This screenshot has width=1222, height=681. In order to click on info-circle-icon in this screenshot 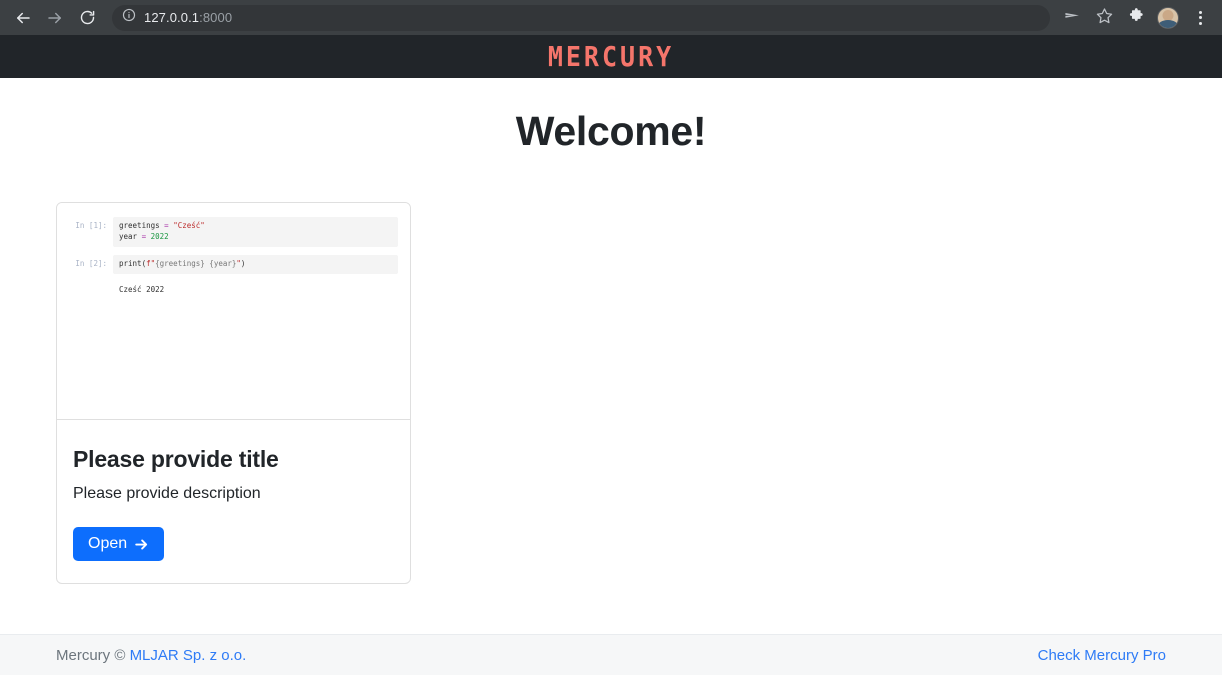, I will do `click(129, 17)`.